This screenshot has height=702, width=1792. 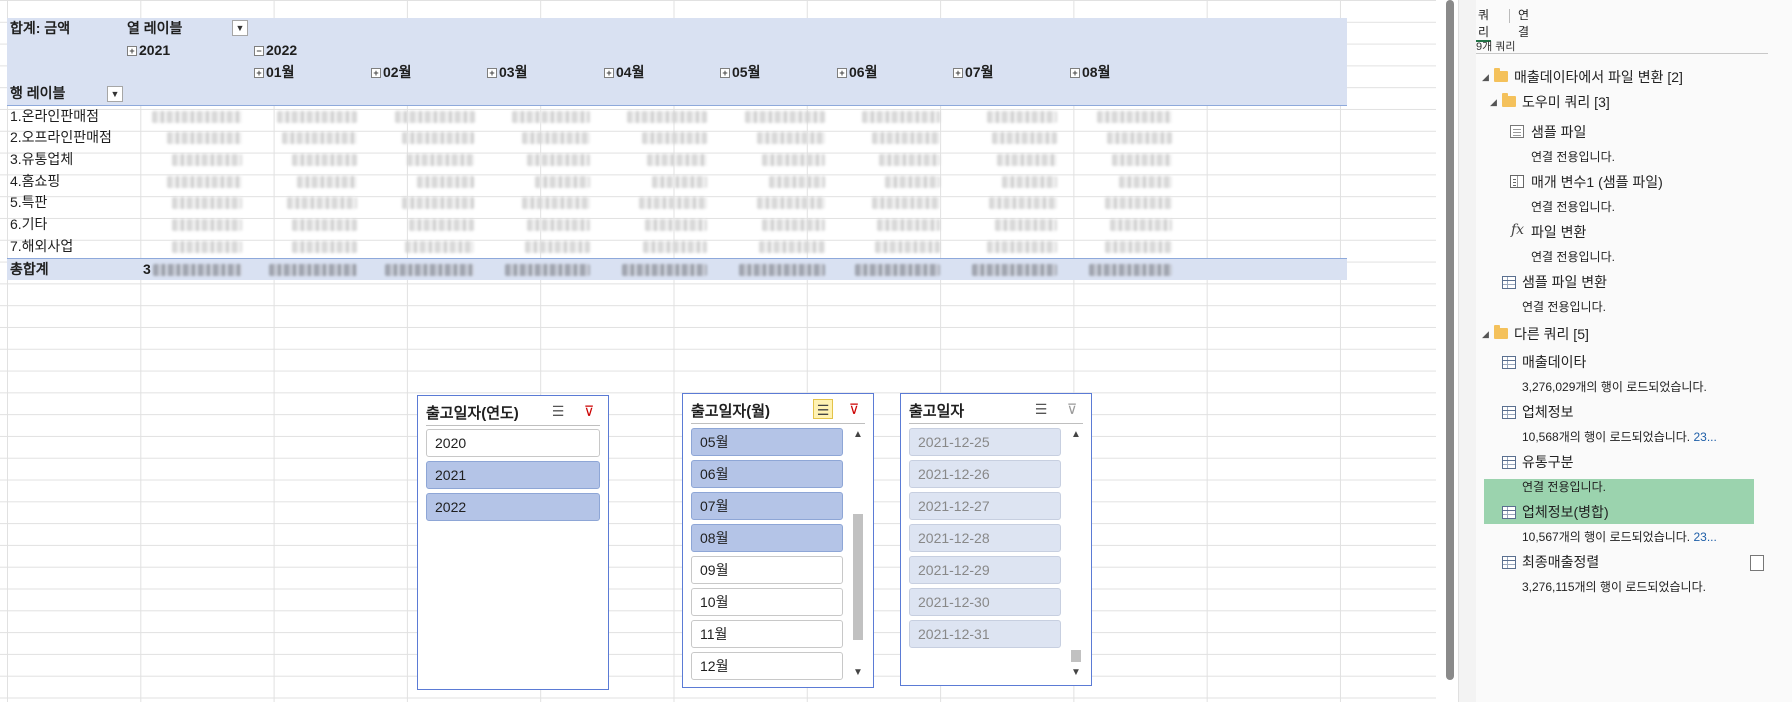 I want to click on document-icon, so click(x=1757, y=563).